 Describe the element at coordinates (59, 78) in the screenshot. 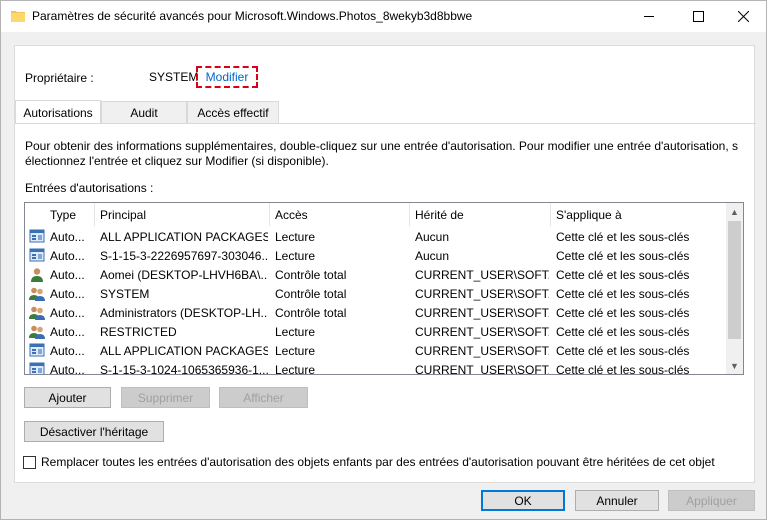

I see `owner-label: Propriétaire :` at that location.